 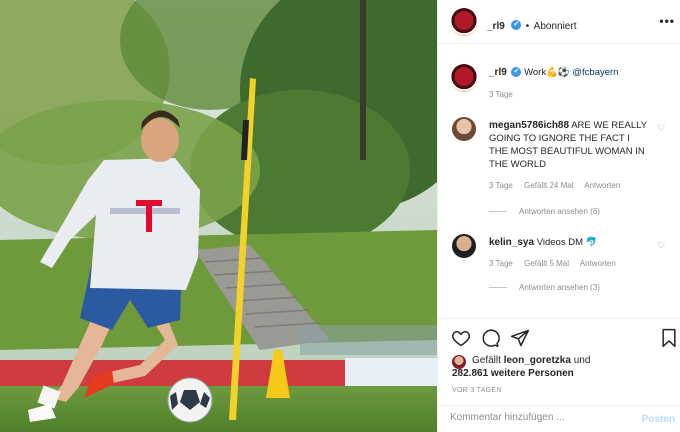 I want to click on caption-text: Work💪⚽, so click(x=548, y=72).